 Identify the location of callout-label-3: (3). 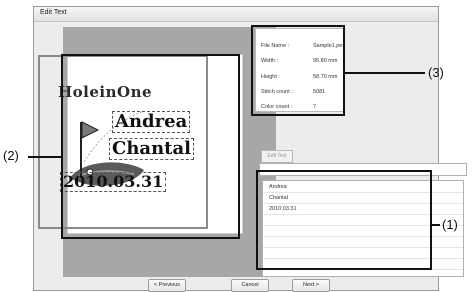
(436, 72).